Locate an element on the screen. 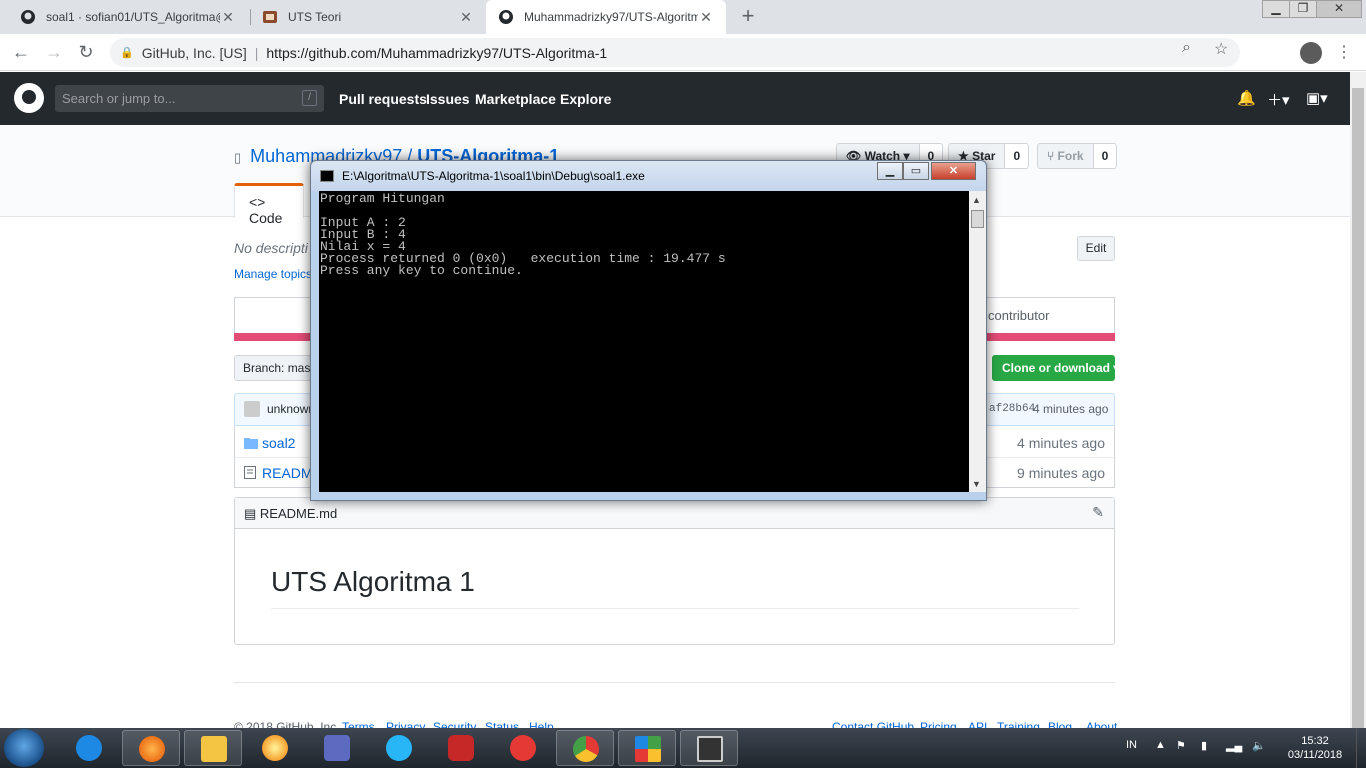 The height and width of the screenshot is (768, 1366). console-line: Program Hitungan is located at coordinates (382, 198).